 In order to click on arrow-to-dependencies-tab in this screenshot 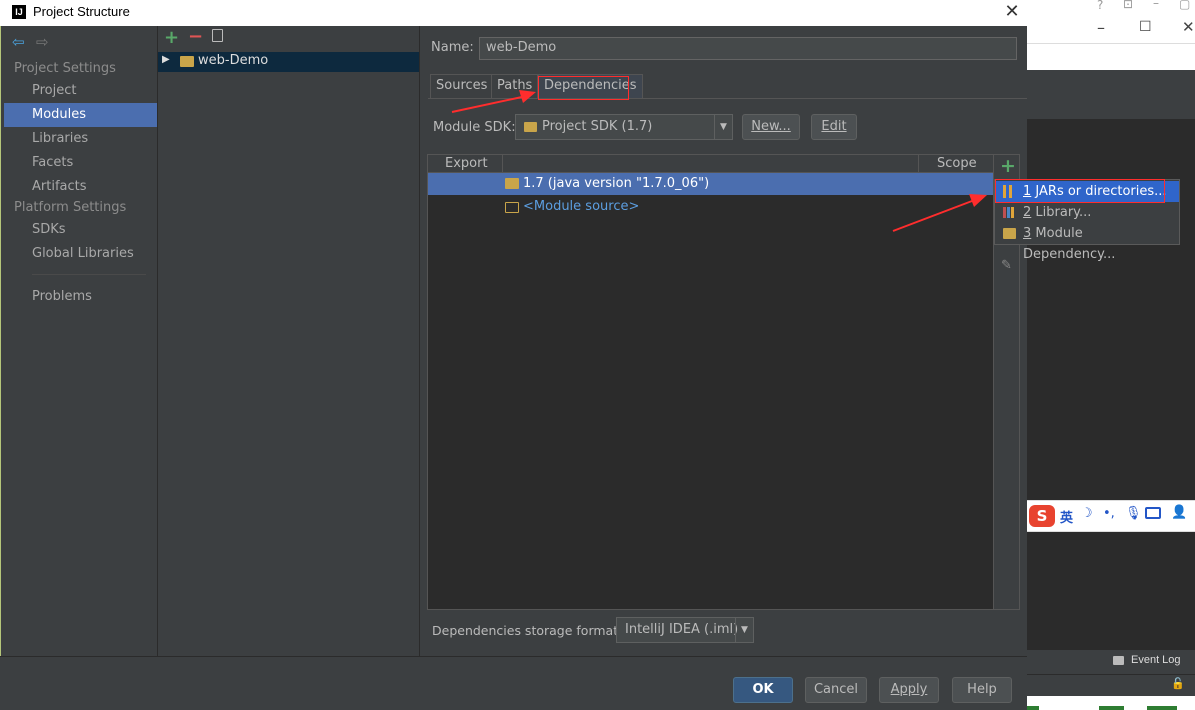, I will do `click(487, 104)`.